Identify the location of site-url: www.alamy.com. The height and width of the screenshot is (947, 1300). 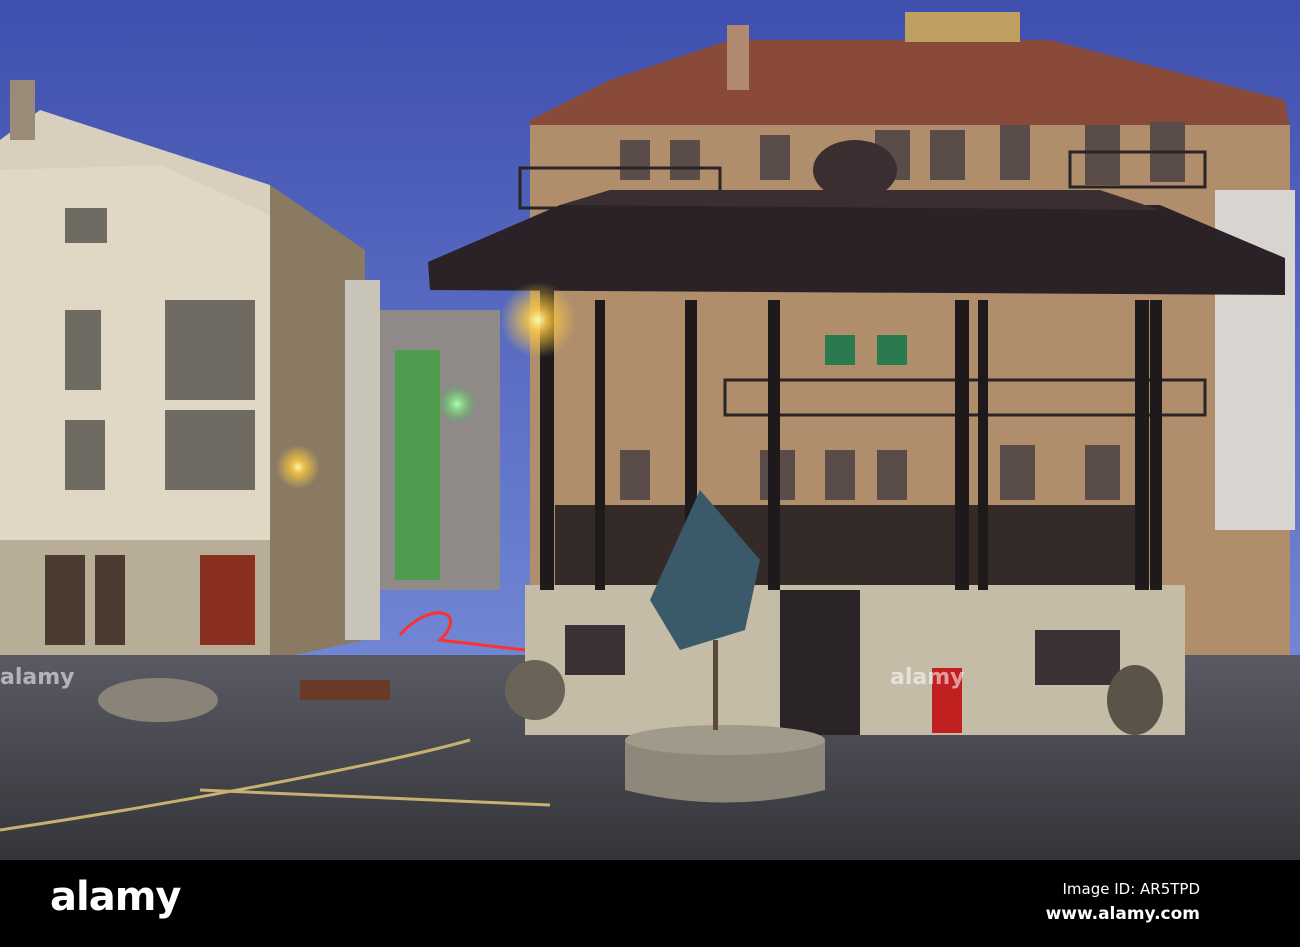
(1123, 914).